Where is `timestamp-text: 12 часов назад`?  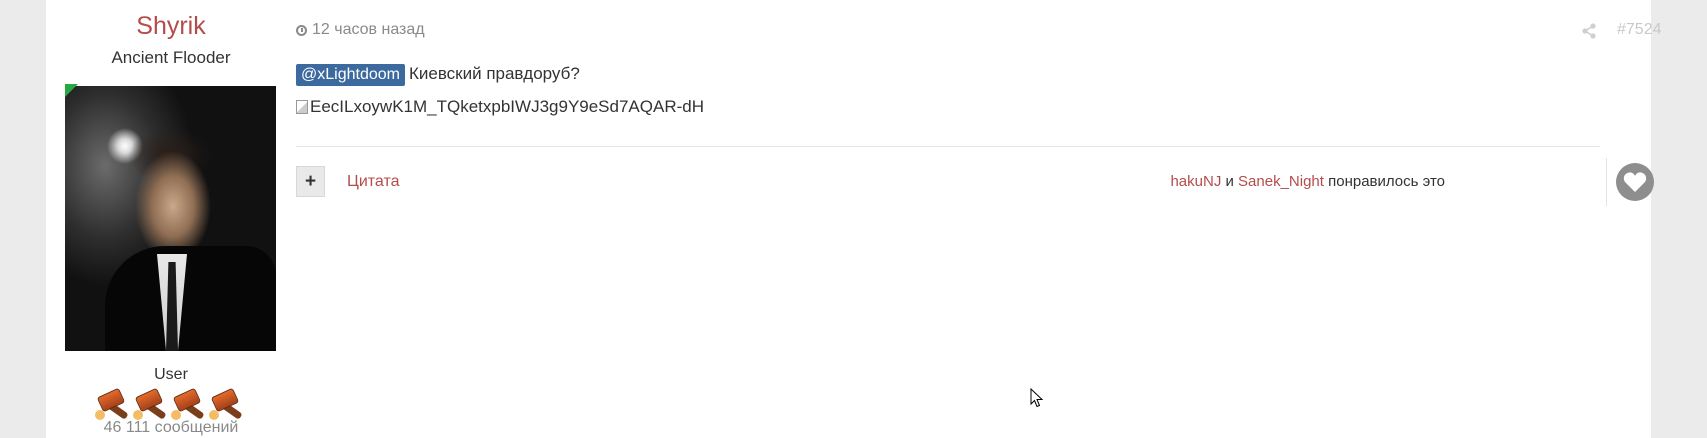
timestamp-text: 12 часов назад is located at coordinates (368, 29).